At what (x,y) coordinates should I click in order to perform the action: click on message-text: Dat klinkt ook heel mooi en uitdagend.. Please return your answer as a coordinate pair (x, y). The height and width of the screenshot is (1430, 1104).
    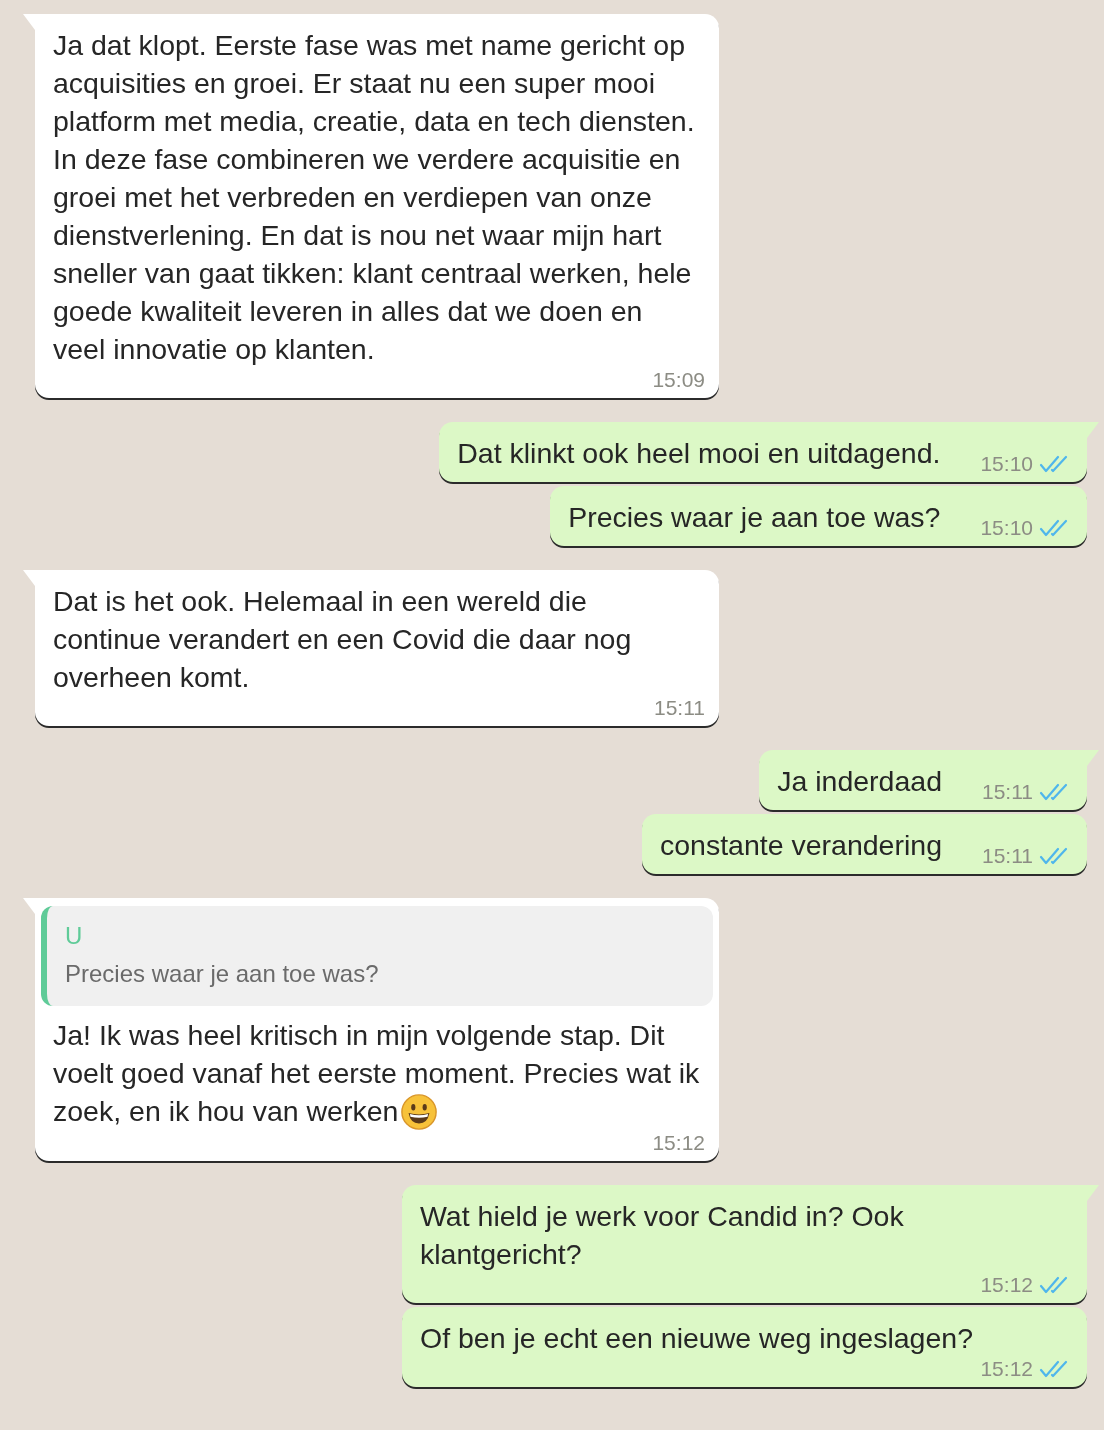
    Looking at the image, I should click on (699, 453).